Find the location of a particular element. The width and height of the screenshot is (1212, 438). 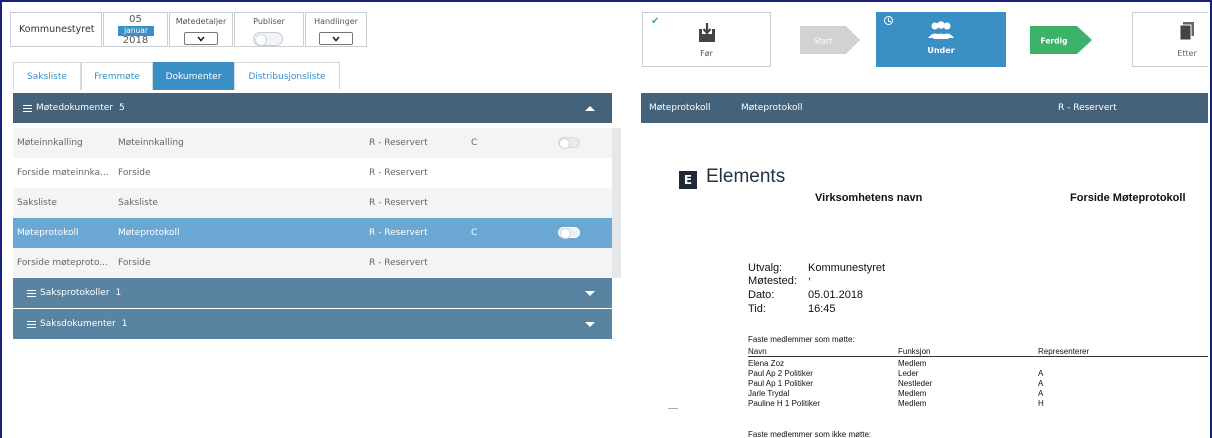

workflow-step-start: Start is located at coordinates (830, 40).